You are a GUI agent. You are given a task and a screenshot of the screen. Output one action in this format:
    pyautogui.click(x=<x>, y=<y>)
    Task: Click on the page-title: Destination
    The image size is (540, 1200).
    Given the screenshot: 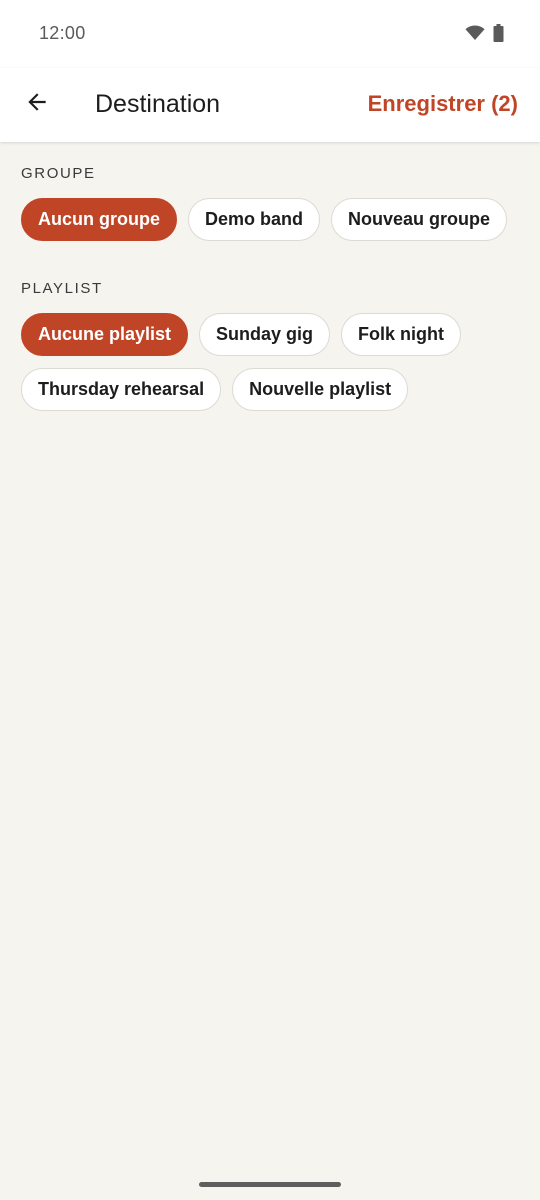 What is the action you would take?
    pyautogui.click(x=158, y=104)
    